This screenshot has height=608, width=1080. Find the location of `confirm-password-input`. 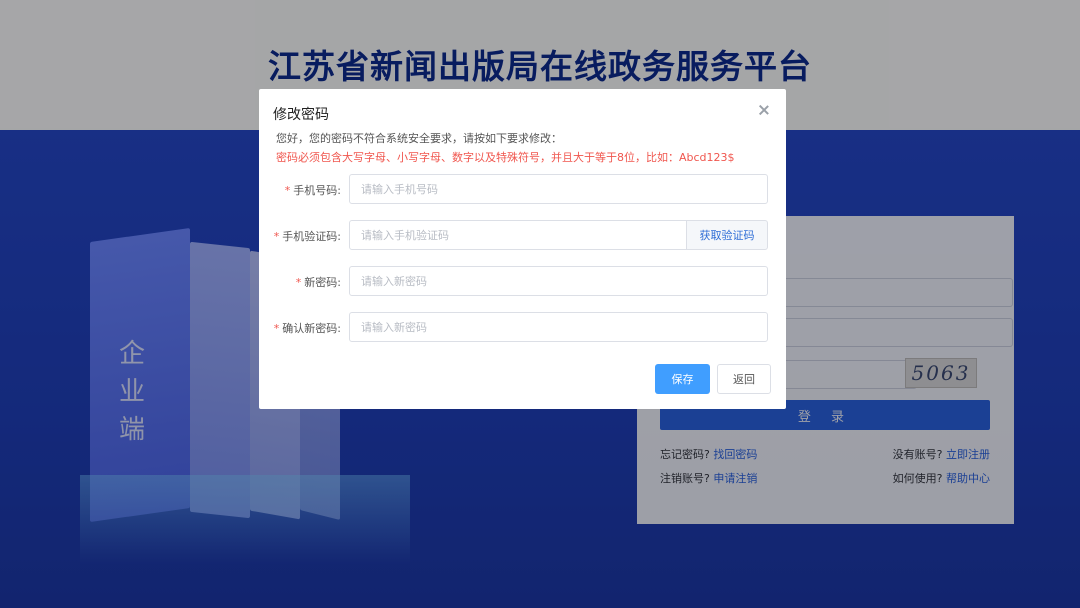

confirm-password-input is located at coordinates (558, 327).